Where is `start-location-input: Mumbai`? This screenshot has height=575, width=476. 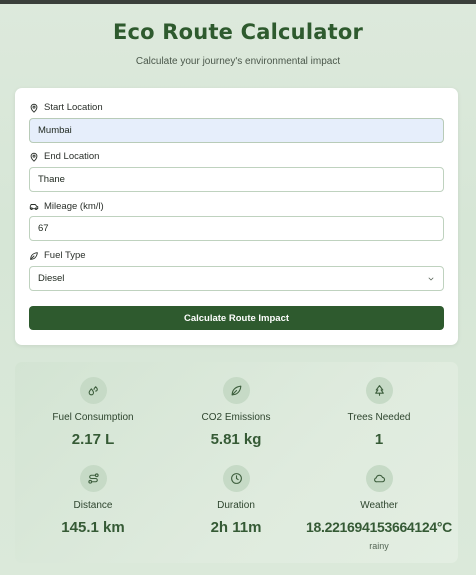
start-location-input: Mumbai is located at coordinates (236, 130).